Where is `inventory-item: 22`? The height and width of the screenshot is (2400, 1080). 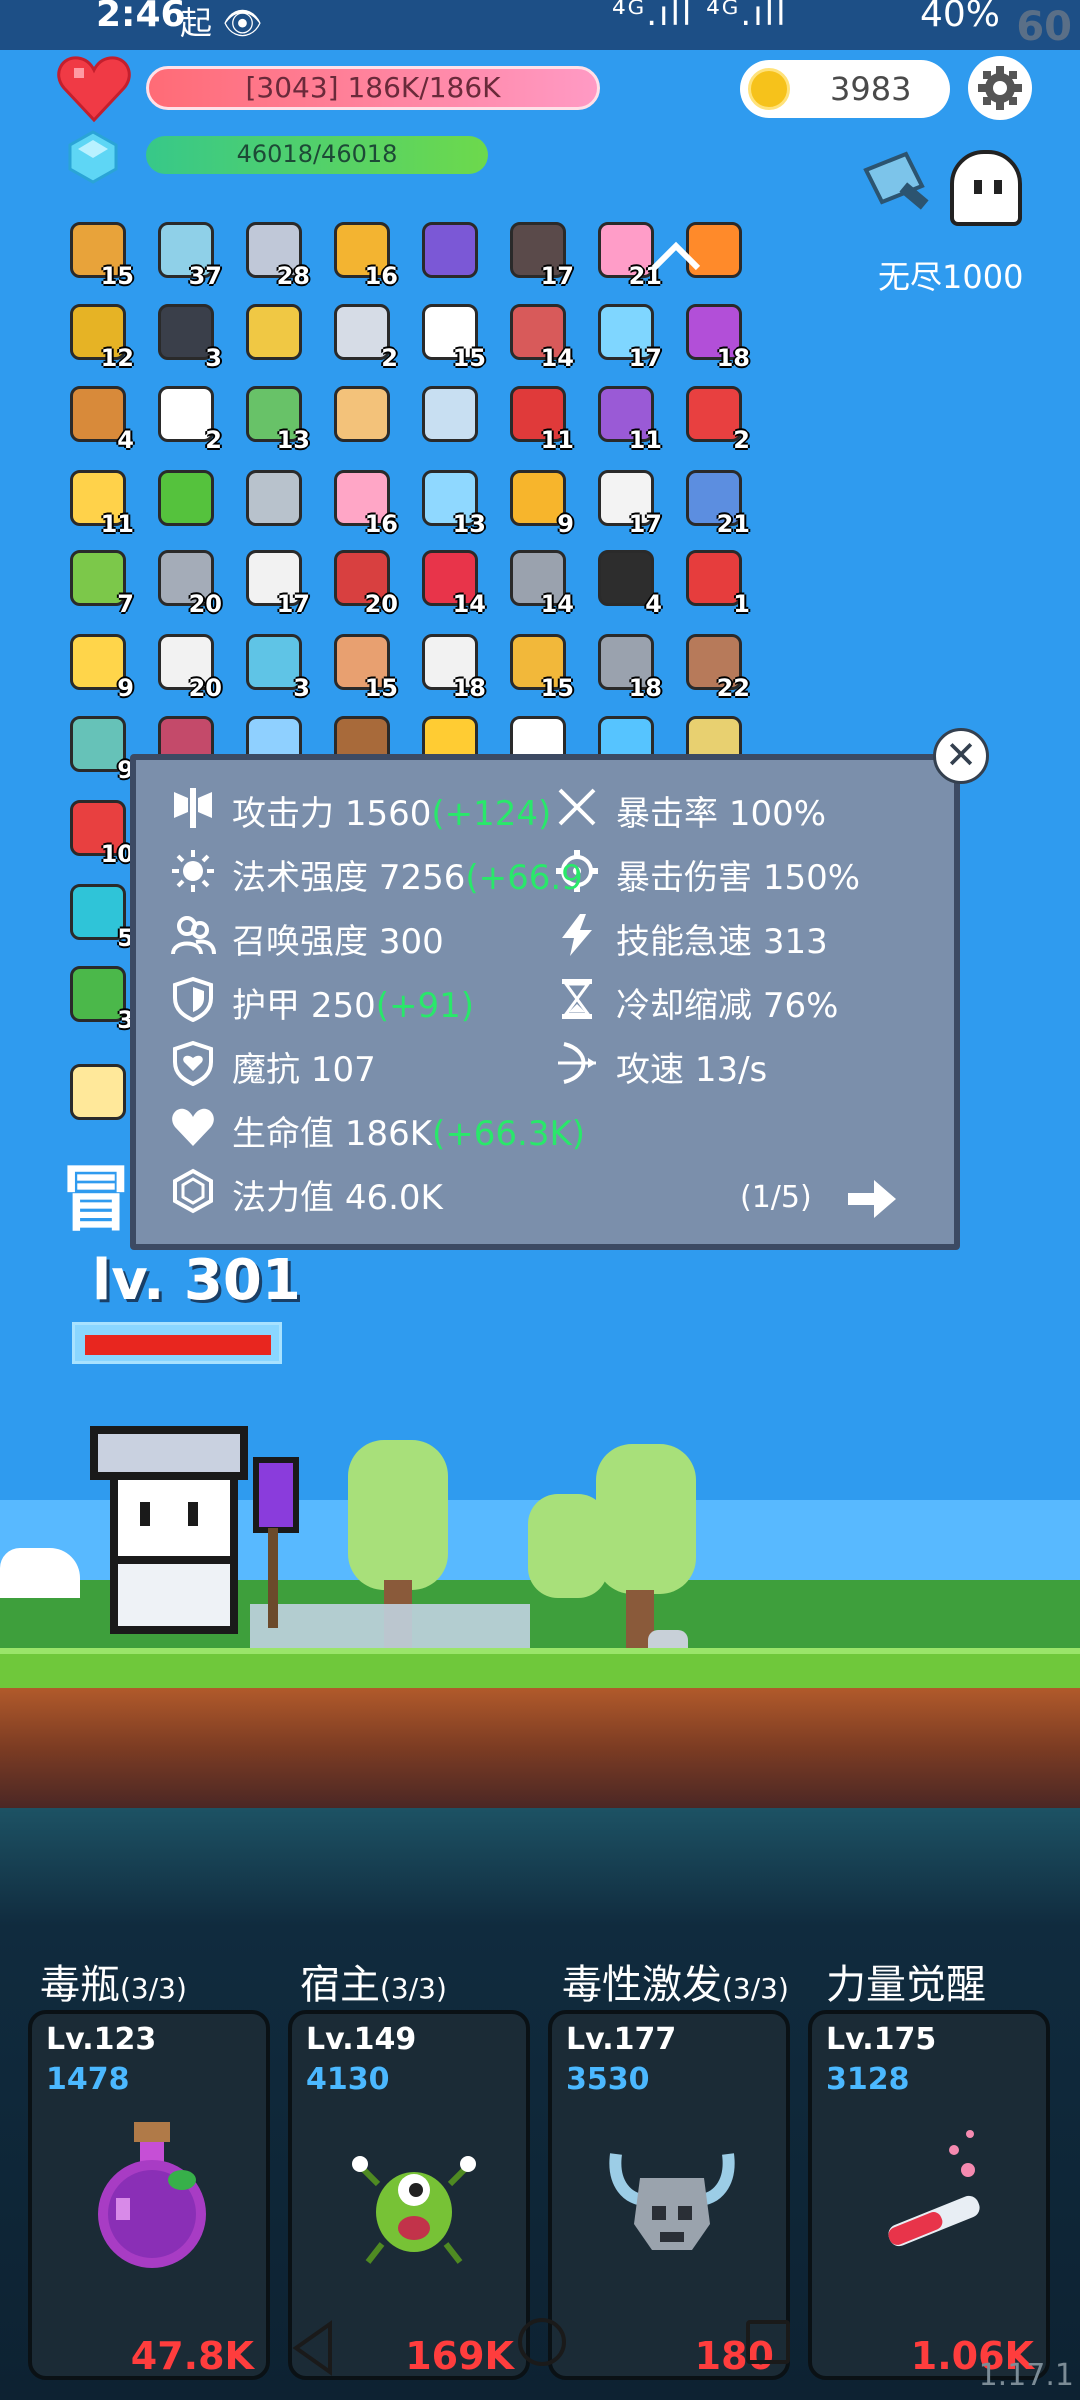
inventory-item: 22 is located at coordinates (716, 666).